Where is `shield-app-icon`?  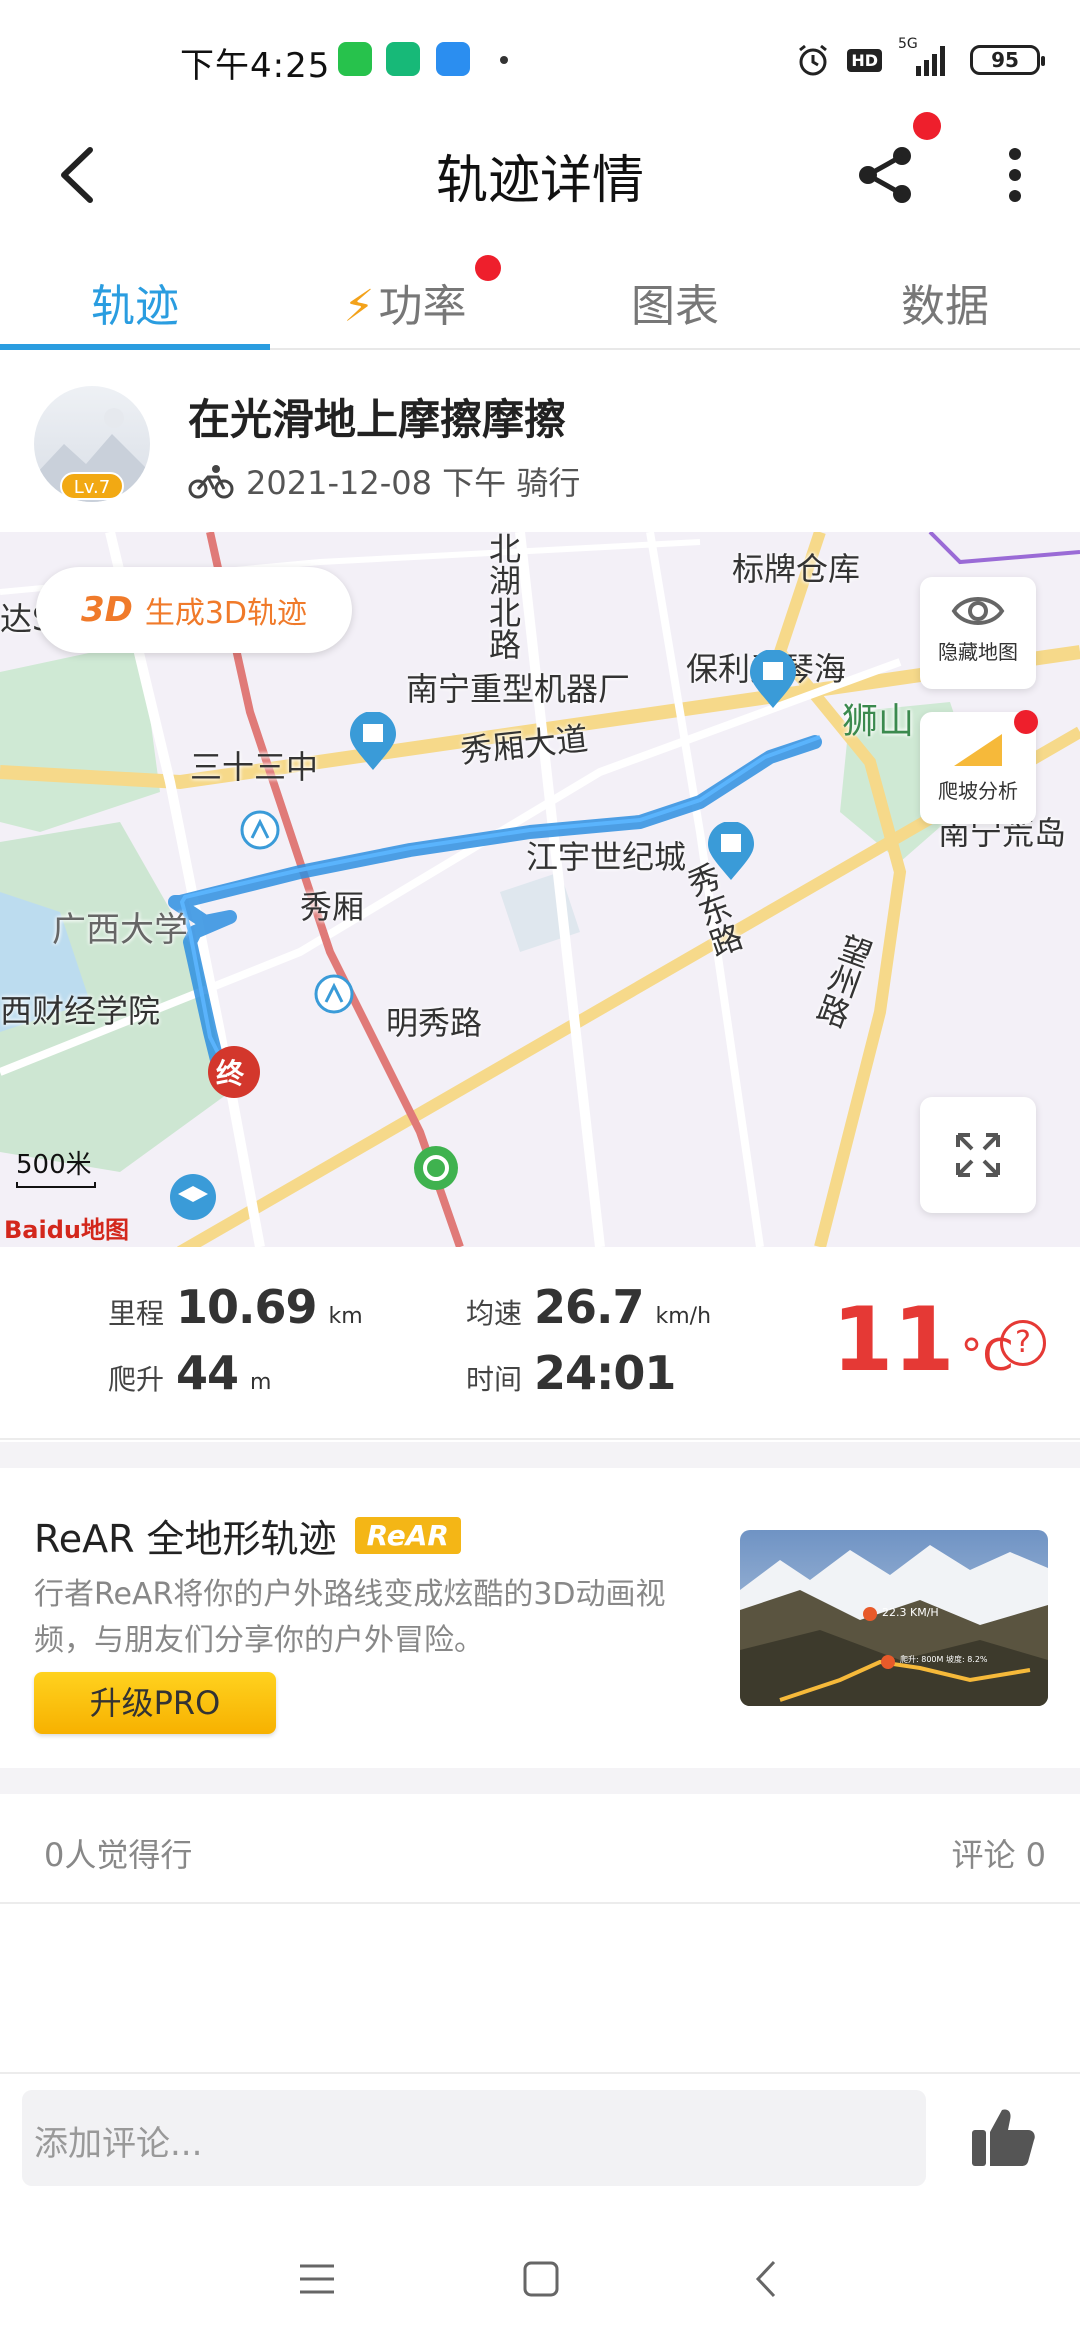
shield-app-icon is located at coordinates (403, 59).